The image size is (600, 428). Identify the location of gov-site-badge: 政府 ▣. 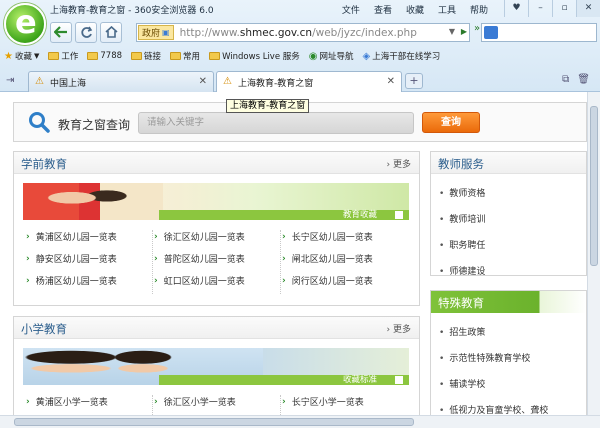
(156, 32).